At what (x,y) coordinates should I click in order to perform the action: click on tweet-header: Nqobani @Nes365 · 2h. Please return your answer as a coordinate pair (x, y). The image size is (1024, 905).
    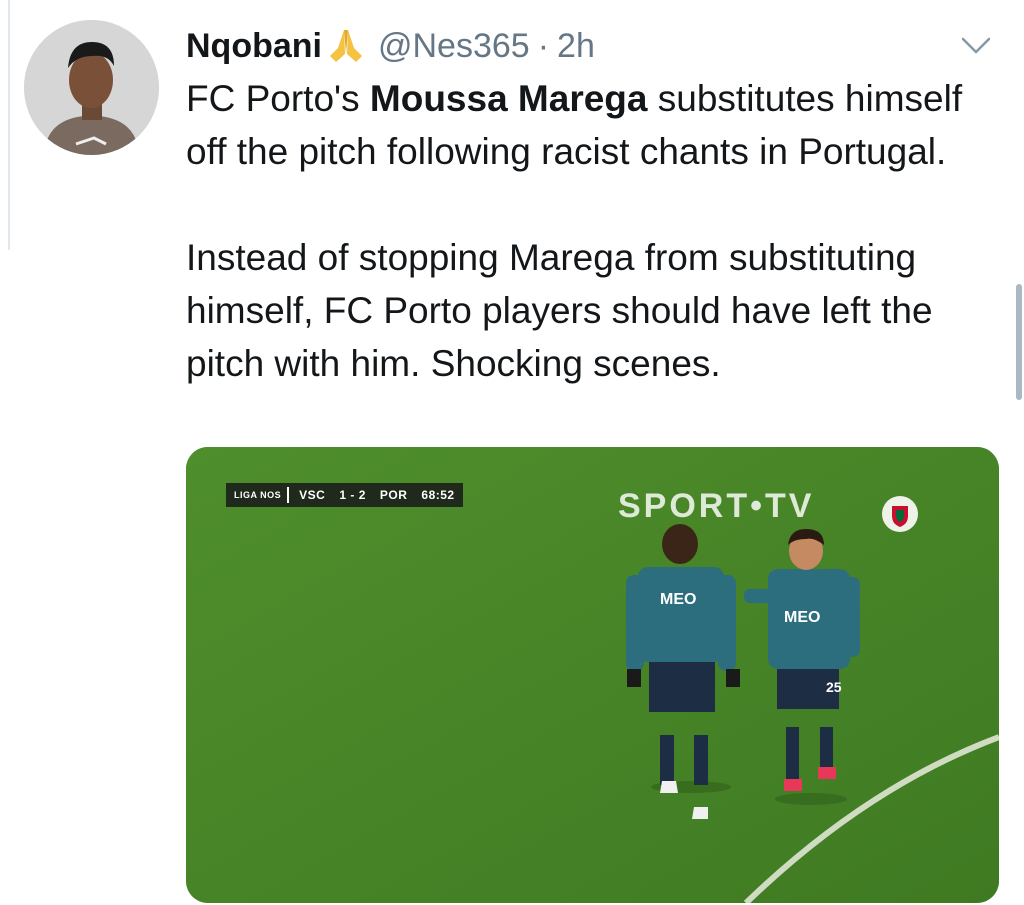
    Looking at the image, I should click on (390, 46).